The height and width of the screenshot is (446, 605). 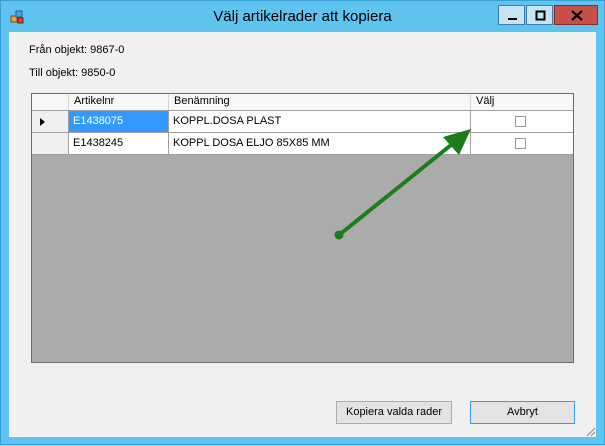 What do you see at coordinates (119, 144) in the screenshot?
I see `cell-artikelnr: E1438245` at bounding box center [119, 144].